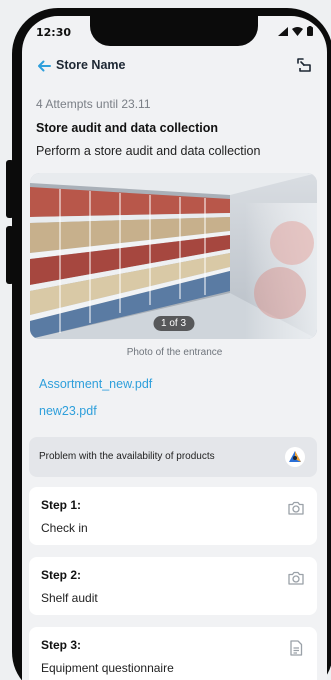 The width and height of the screenshot is (331, 680). Describe the element at coordinates (304, 65) in the screenshot. I see `exit-icon` at that location.